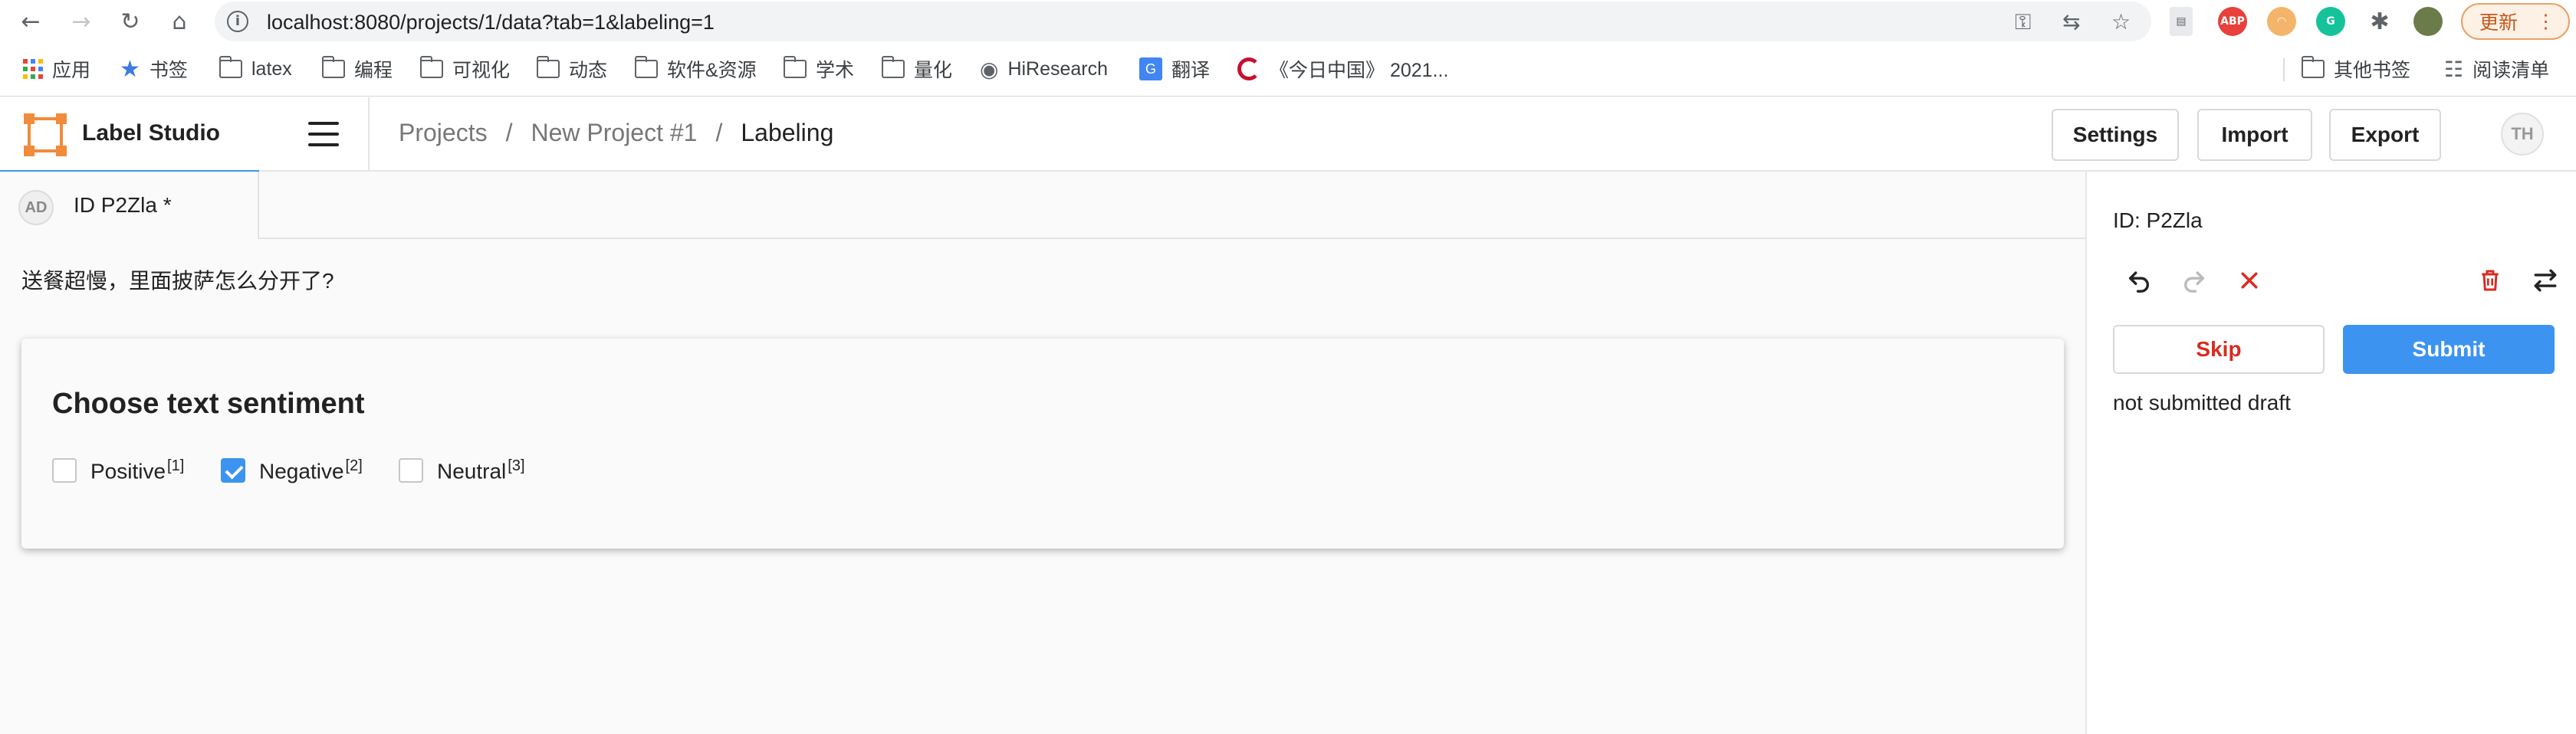  I want to click on import-button: Import, so click(2254, 135).